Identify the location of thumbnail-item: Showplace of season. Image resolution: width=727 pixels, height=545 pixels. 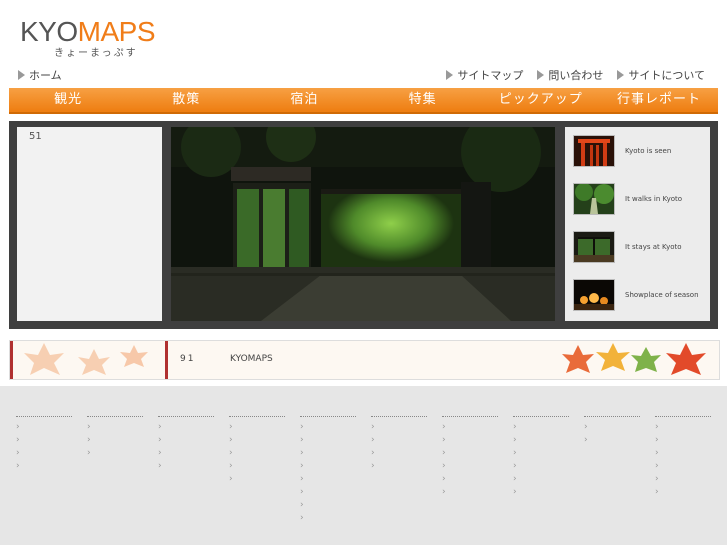
(637, 295).